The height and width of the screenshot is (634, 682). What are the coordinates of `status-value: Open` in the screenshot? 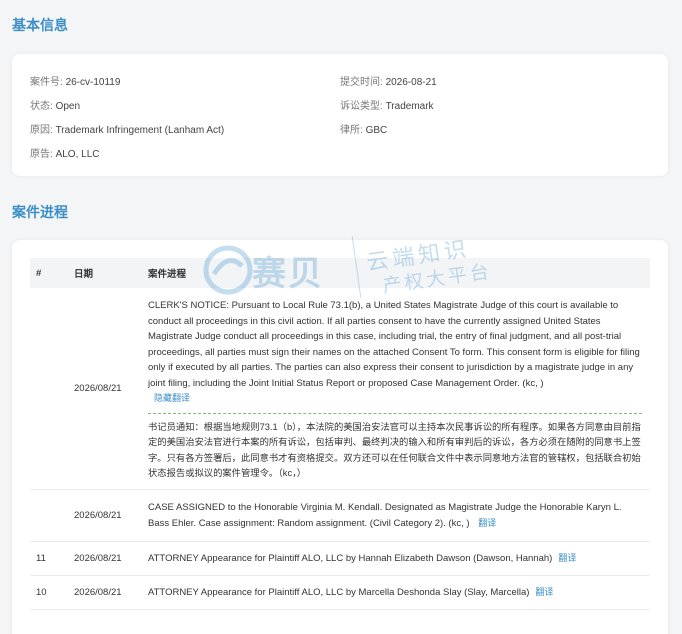 It's located at (68, 106).